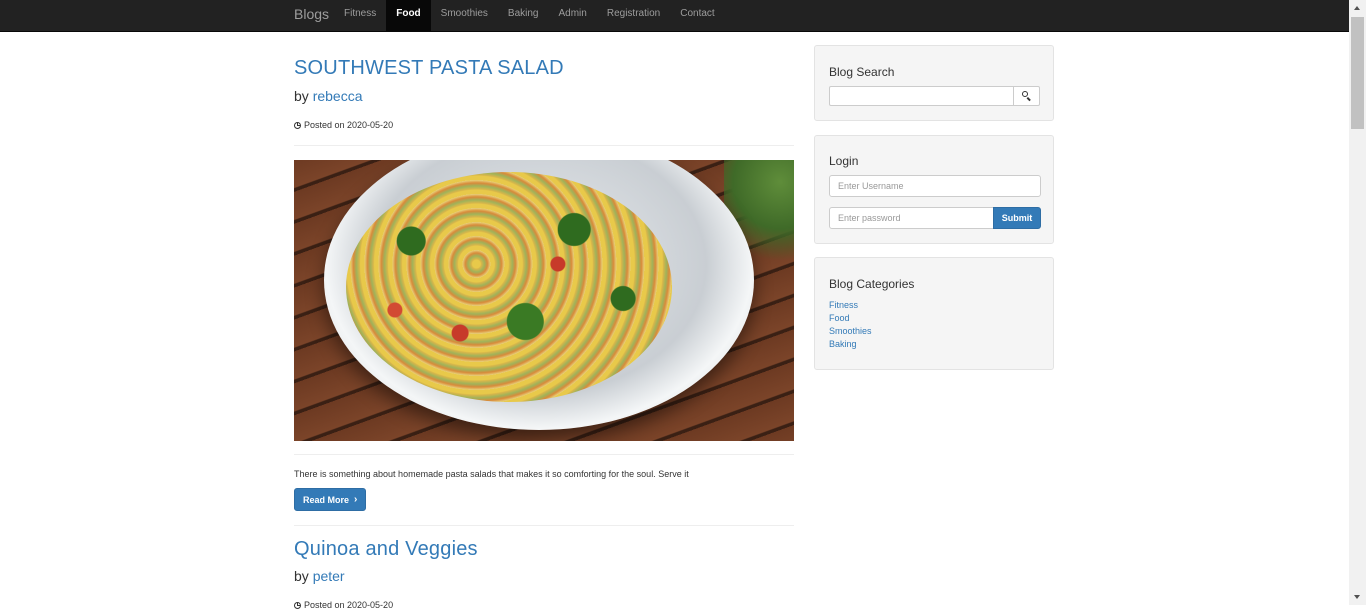  Describe the element at coordinates (935, 186) in the screenshot. I see `username-field` at that location.